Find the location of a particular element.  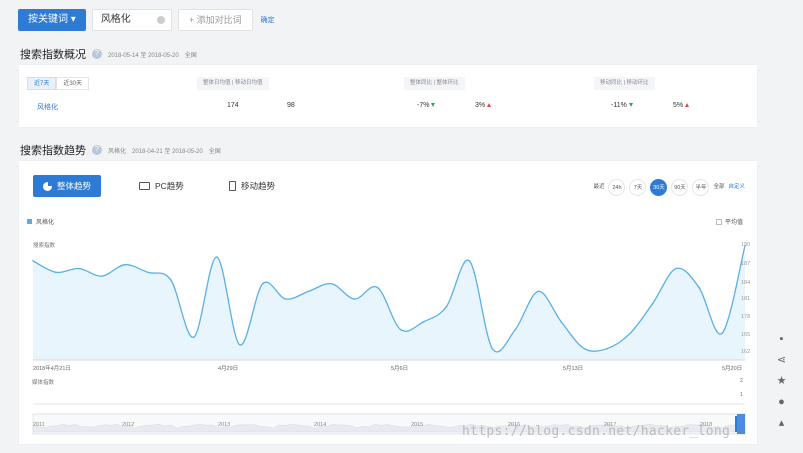

brush-year-label: 2012 is located at coordinates (128, 425).